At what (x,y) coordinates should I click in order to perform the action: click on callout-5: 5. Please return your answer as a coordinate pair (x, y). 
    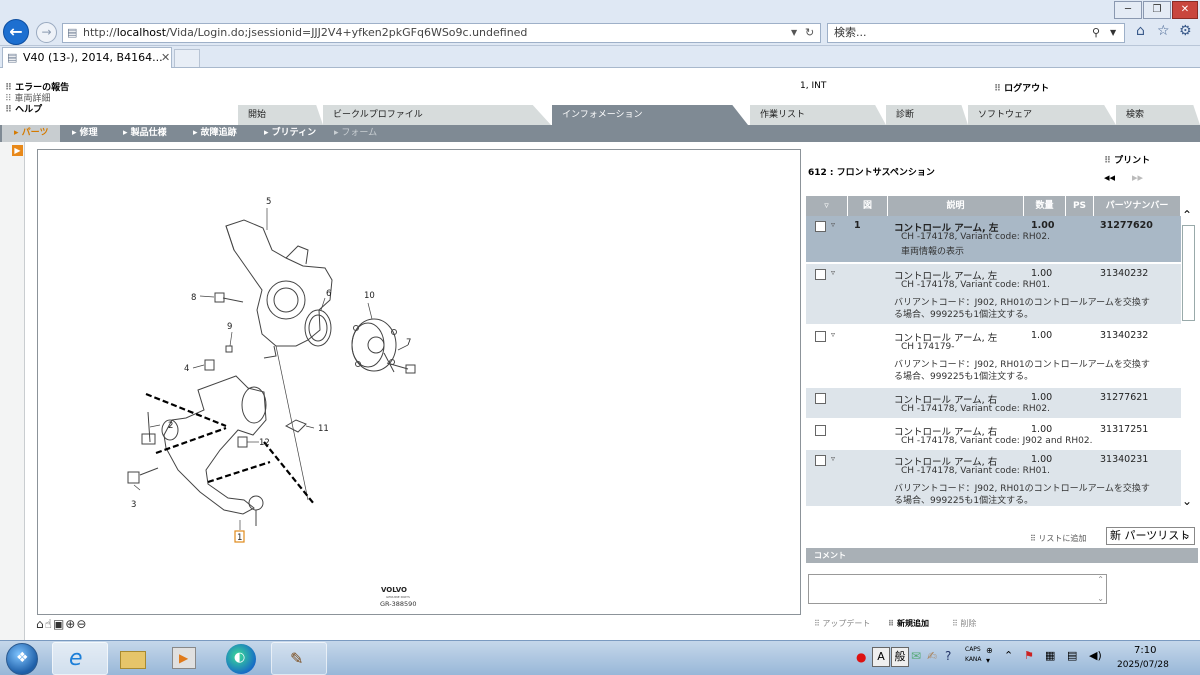
    Looking at the image, I should click on (268, 202).